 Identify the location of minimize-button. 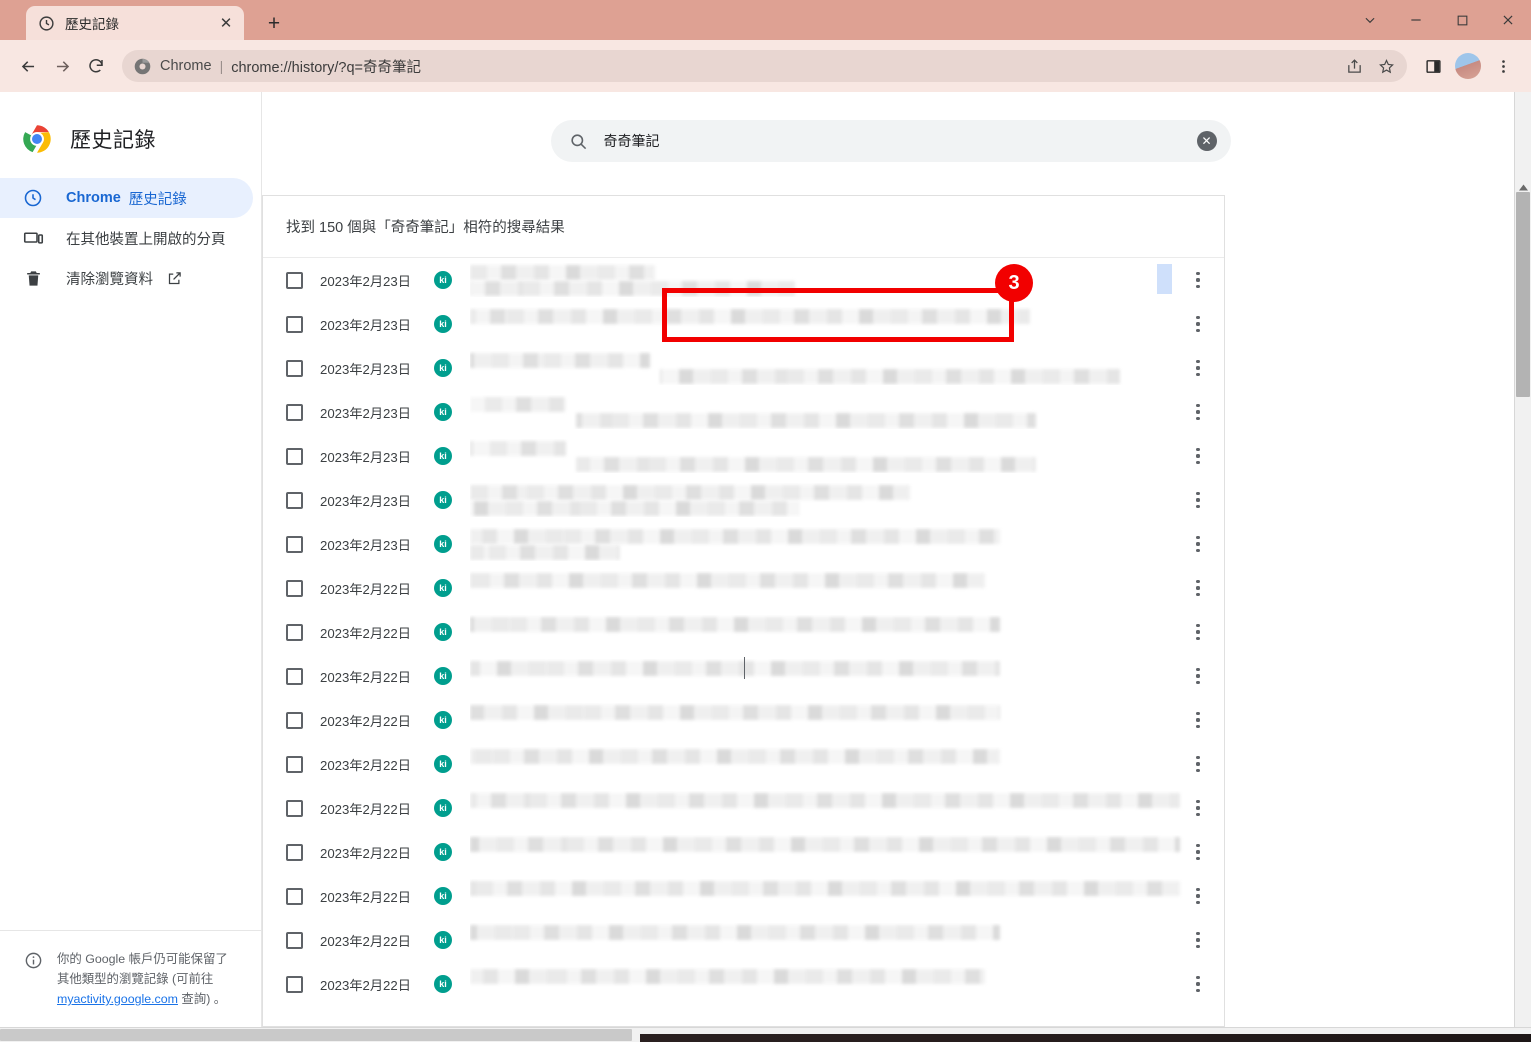
(1416, 20).